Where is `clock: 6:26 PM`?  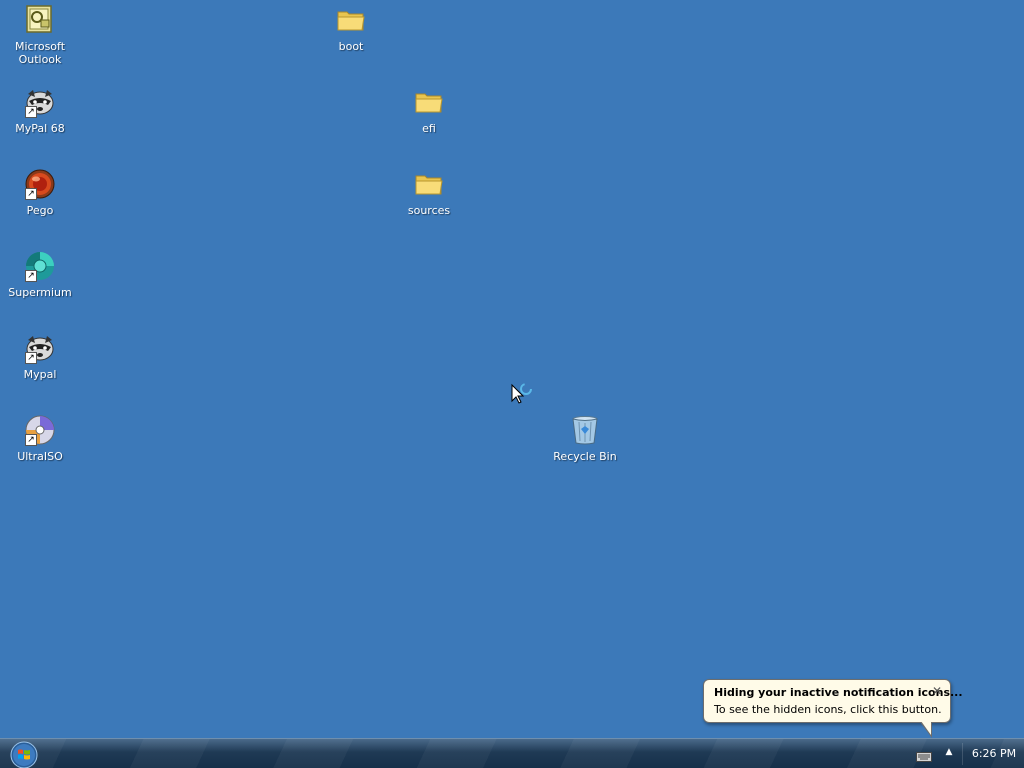 clock: 6:26 PM is located at coordinates (994, 753).